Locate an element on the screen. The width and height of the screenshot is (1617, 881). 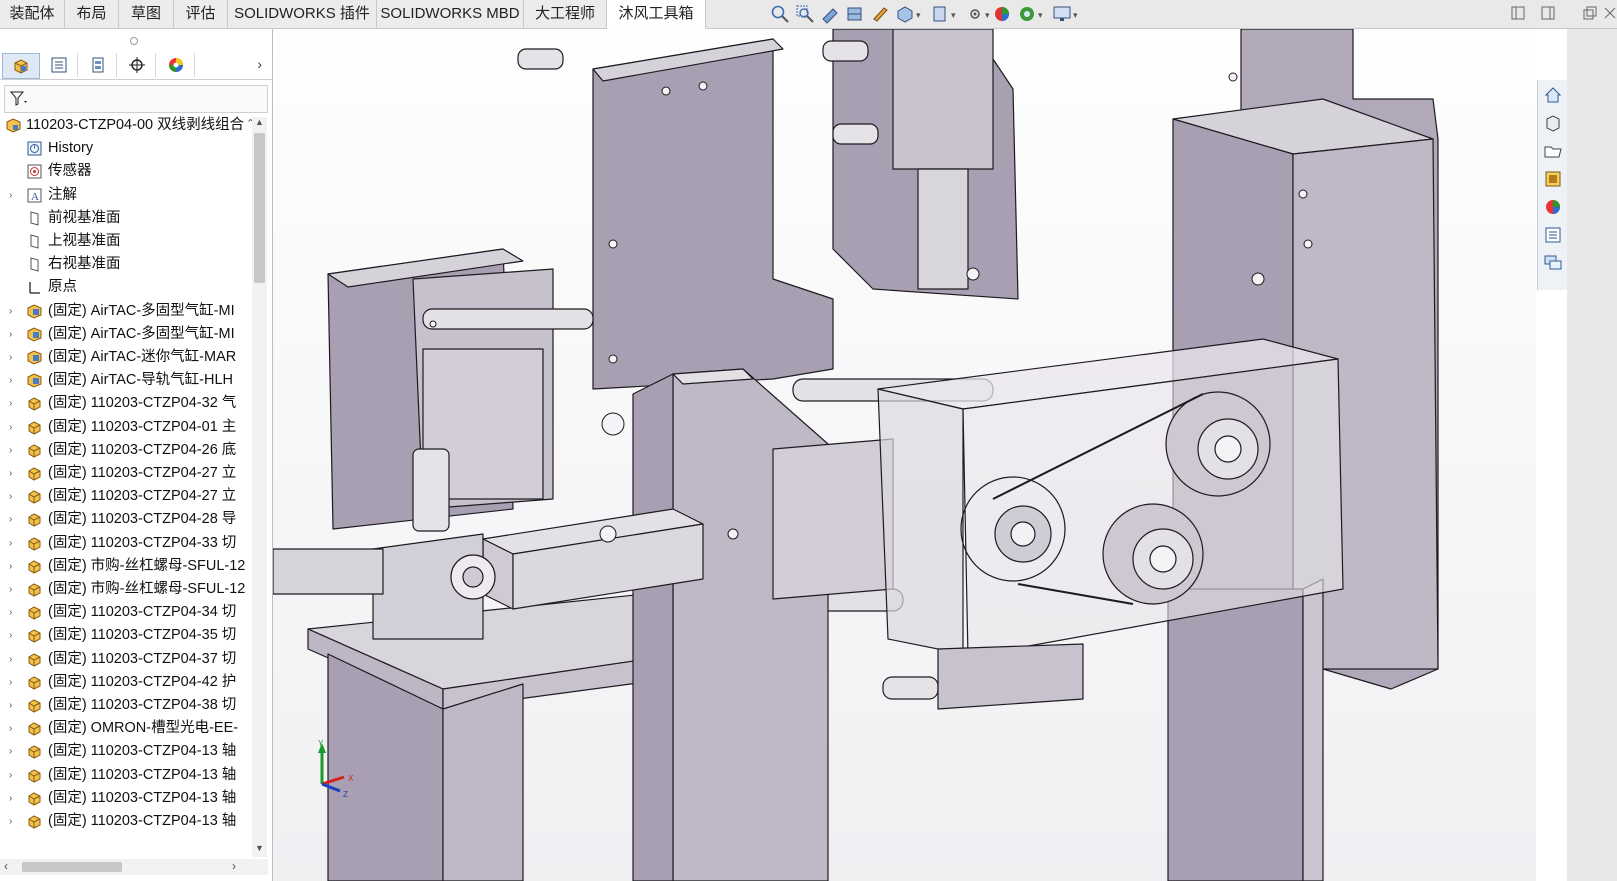
tree-item: 原点 is located at coordinates (126, 287).